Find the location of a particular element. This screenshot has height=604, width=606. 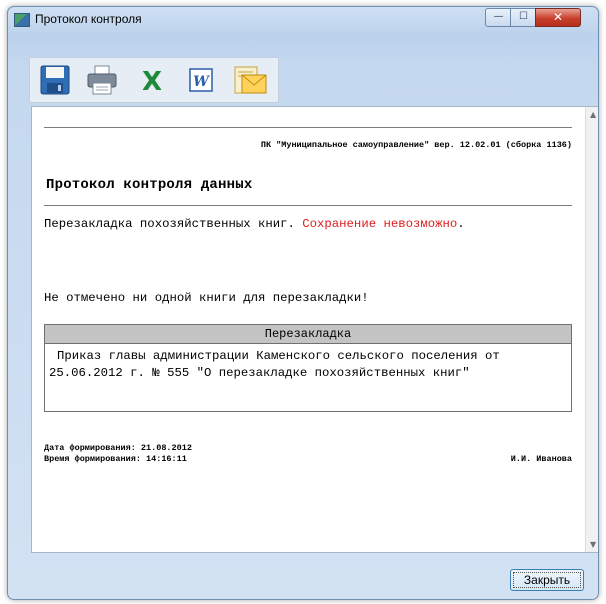

word-glyph: W is located at coordinates (201, 82).